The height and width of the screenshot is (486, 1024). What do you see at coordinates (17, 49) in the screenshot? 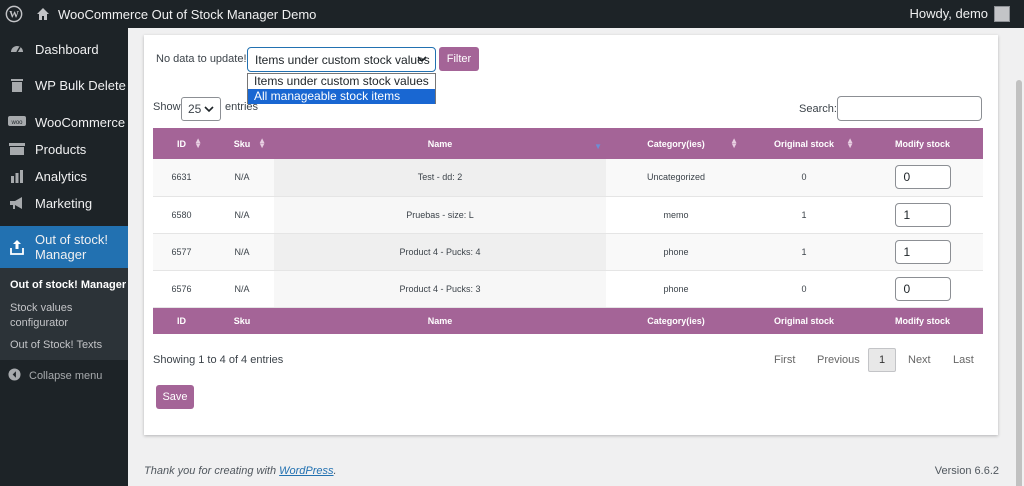
I see `dashboard-icon` at bounding box center [17, 49].